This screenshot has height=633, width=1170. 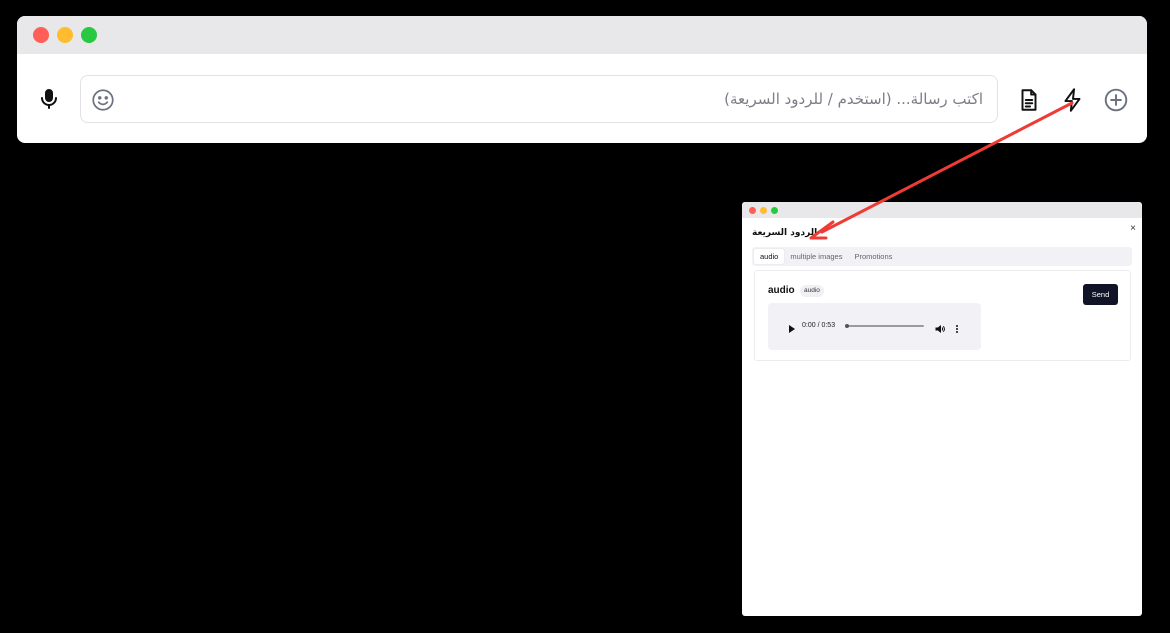 What do you see at coordinates (957, 327) in the screenshot?
I see `more-options-icon` at bounding box center [957, 327].